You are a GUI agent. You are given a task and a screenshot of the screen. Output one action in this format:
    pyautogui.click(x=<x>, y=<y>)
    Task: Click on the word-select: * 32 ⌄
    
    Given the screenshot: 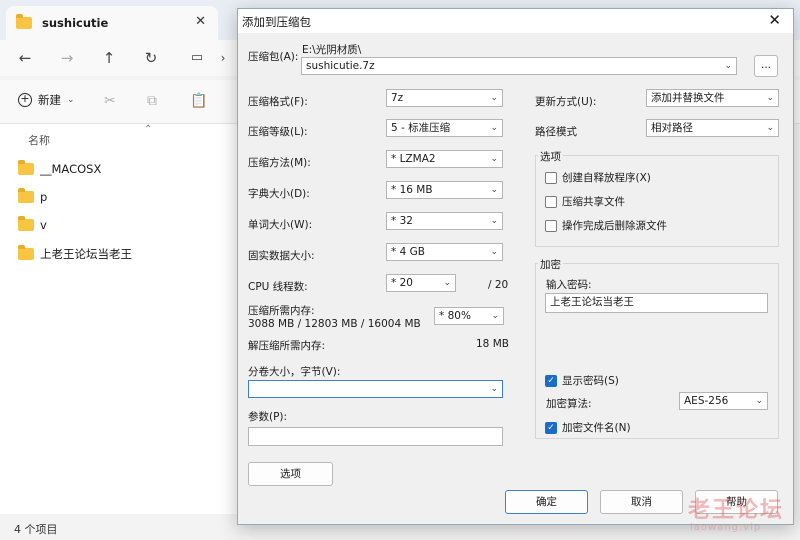 What is the action you would take?
    pyautogui.click(x=444, y=221)
    